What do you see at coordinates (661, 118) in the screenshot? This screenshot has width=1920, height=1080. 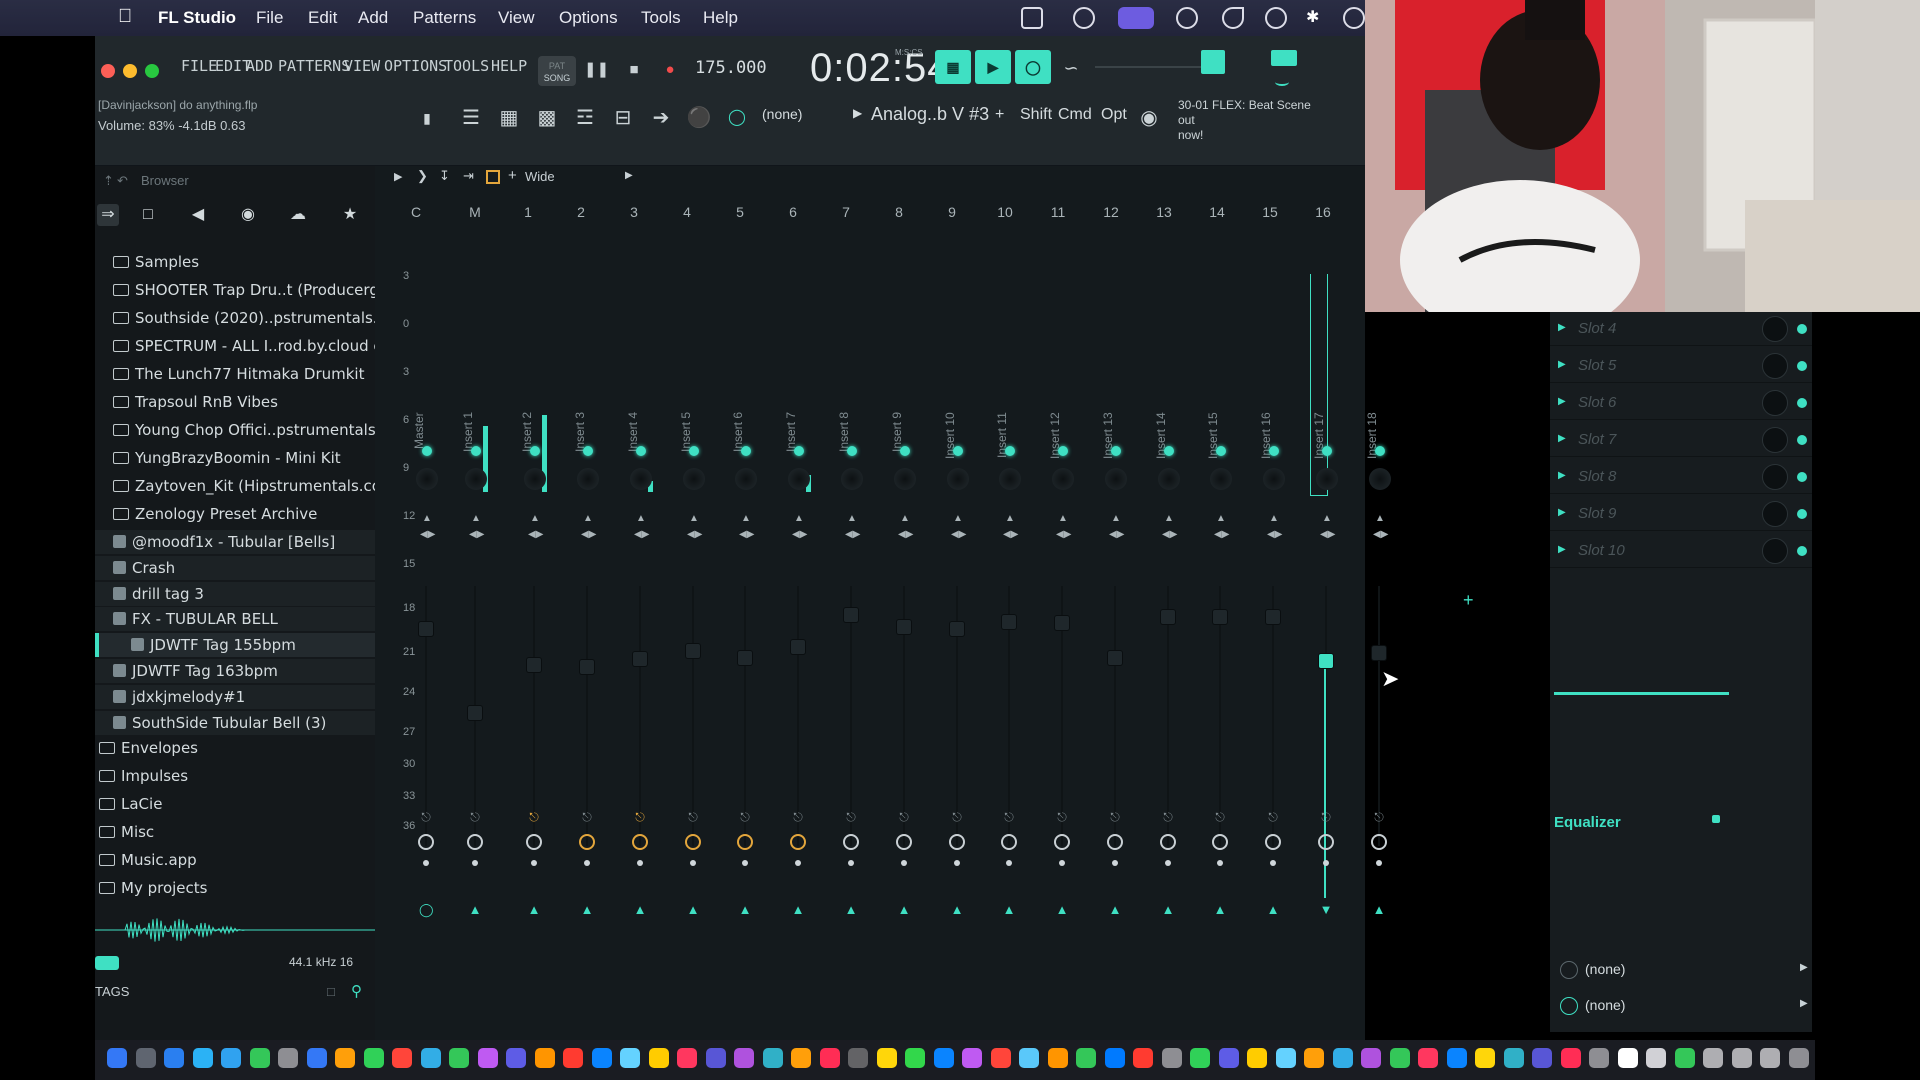 I see `arrow-right-icon: ➔` at bounding box center [661, 118].